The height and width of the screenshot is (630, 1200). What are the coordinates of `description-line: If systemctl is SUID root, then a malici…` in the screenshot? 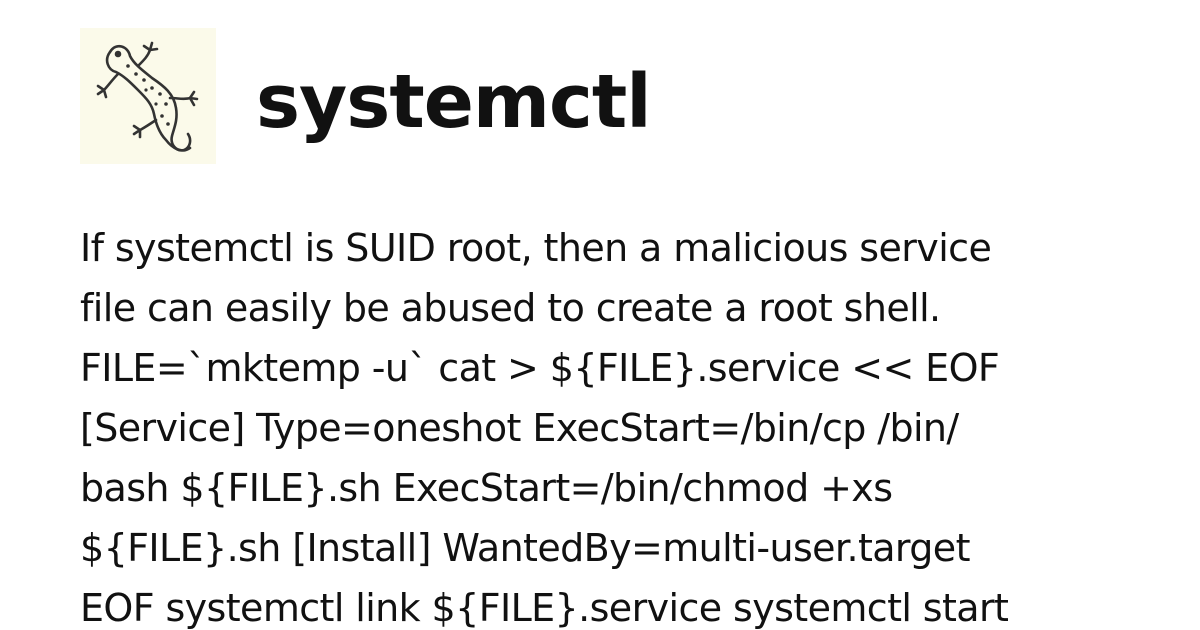 It's located at (536, 248).